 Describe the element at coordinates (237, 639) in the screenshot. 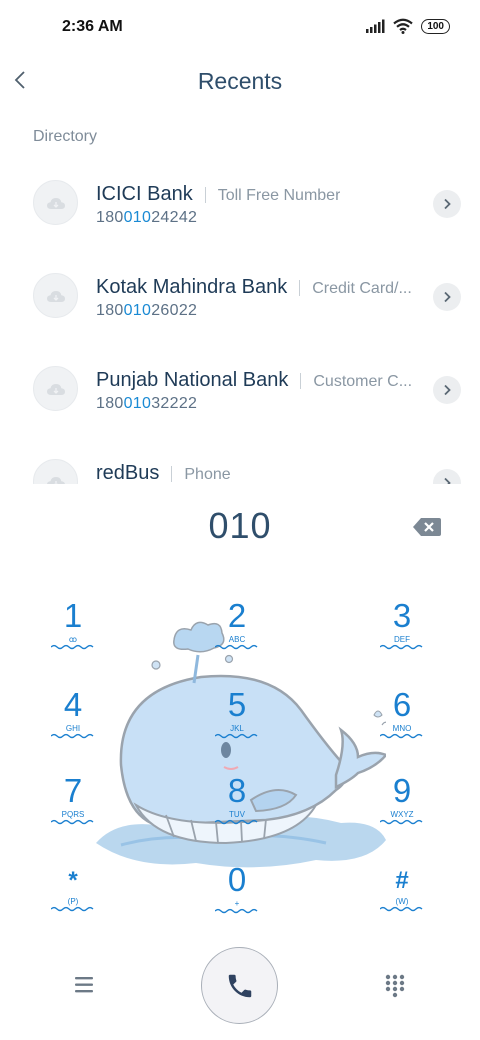

I see `key-letters: ABC` at that location.